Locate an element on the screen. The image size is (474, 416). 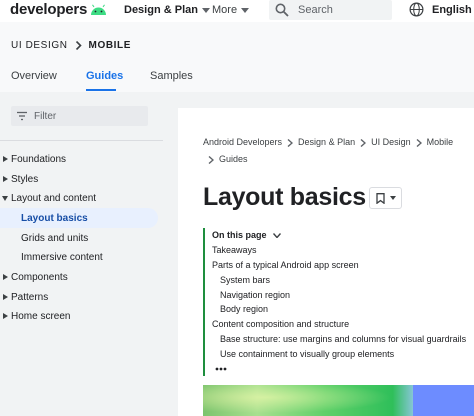
tab-guides: Guides is located at coordinates (104, 76).